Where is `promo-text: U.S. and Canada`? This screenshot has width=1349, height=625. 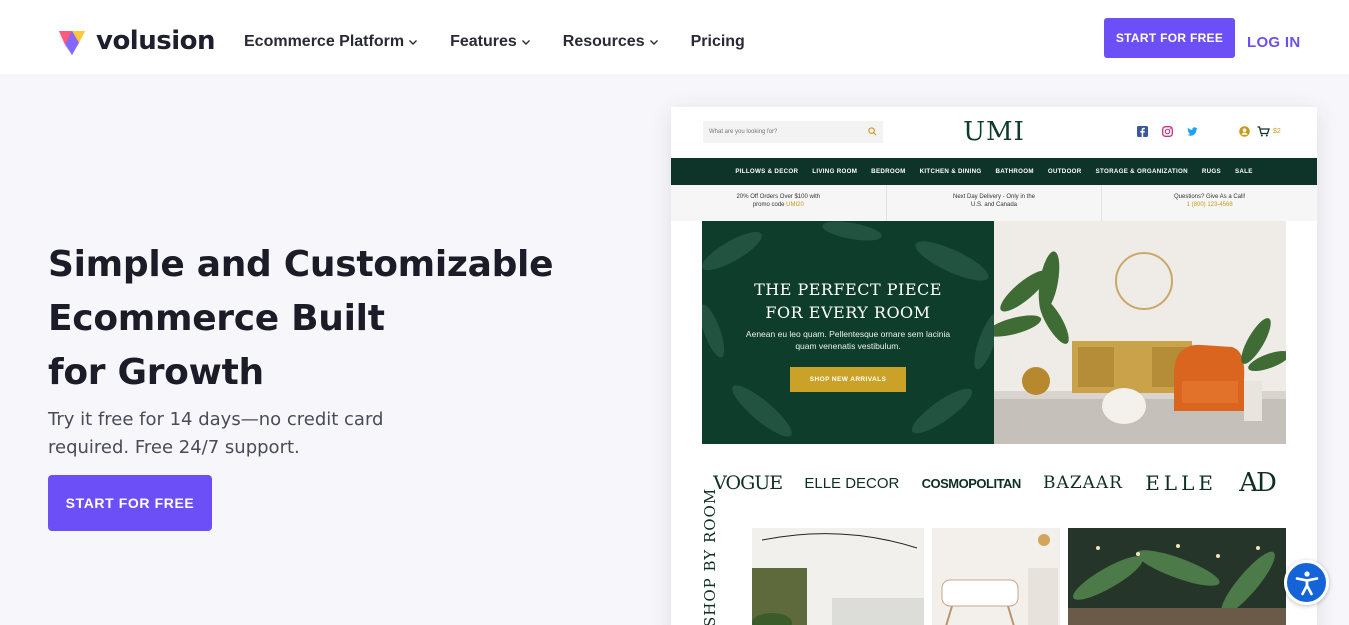
promo-text: U.S. and Canada is located at coordinates (994, 204).